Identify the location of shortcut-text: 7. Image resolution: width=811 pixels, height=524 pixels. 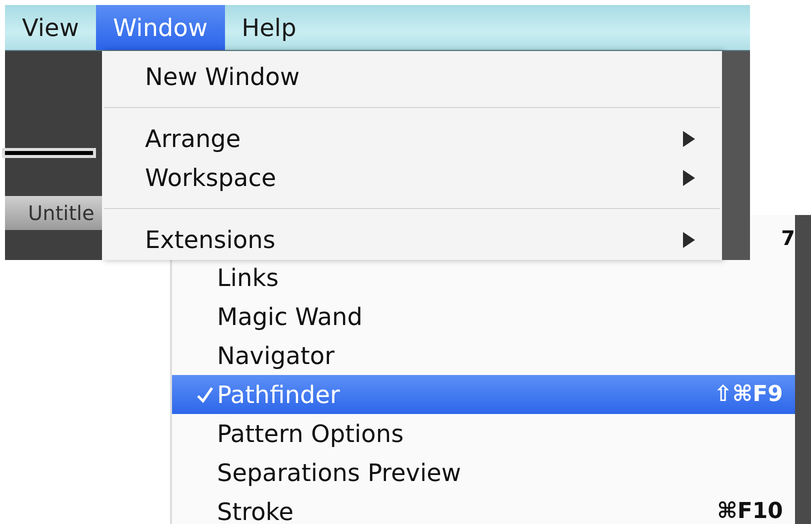
(788, 238).